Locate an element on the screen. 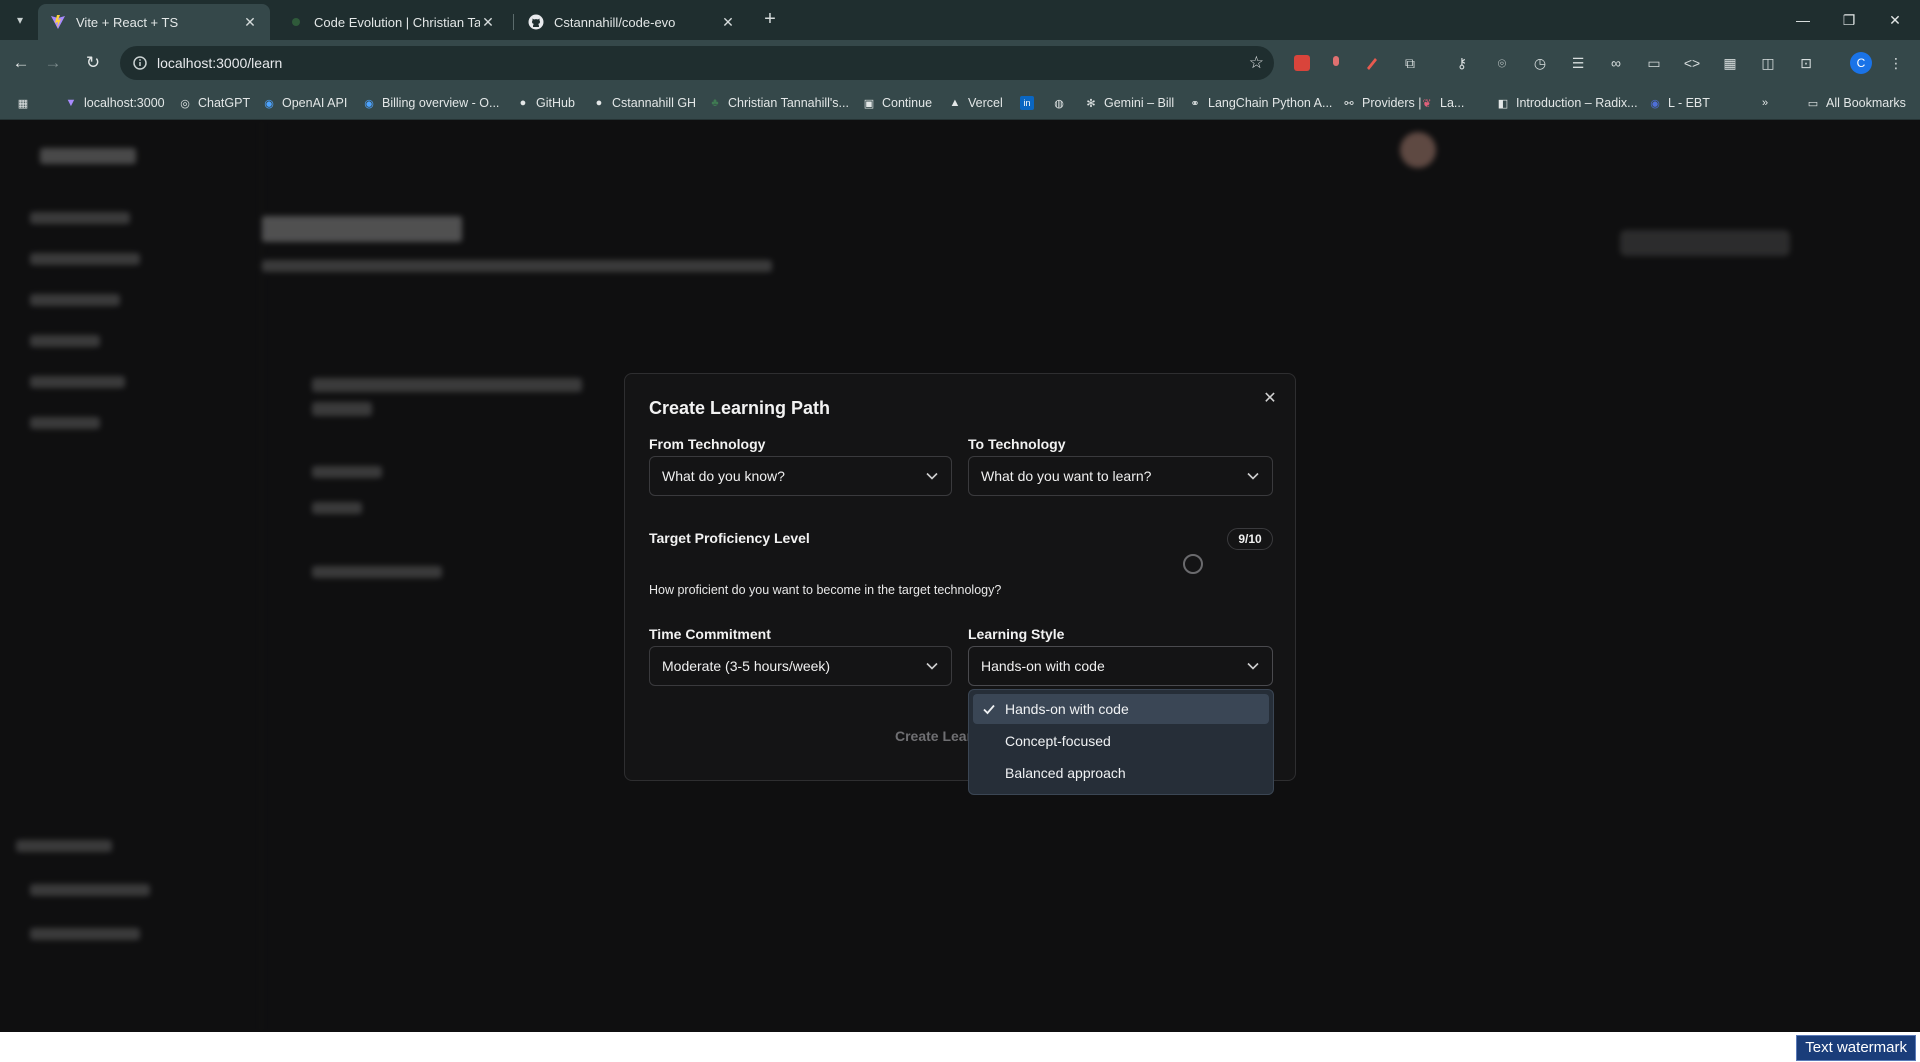 The image size is (1920, 1062). option-balanced: Balanced approach is located at coordinates (1121, 773).